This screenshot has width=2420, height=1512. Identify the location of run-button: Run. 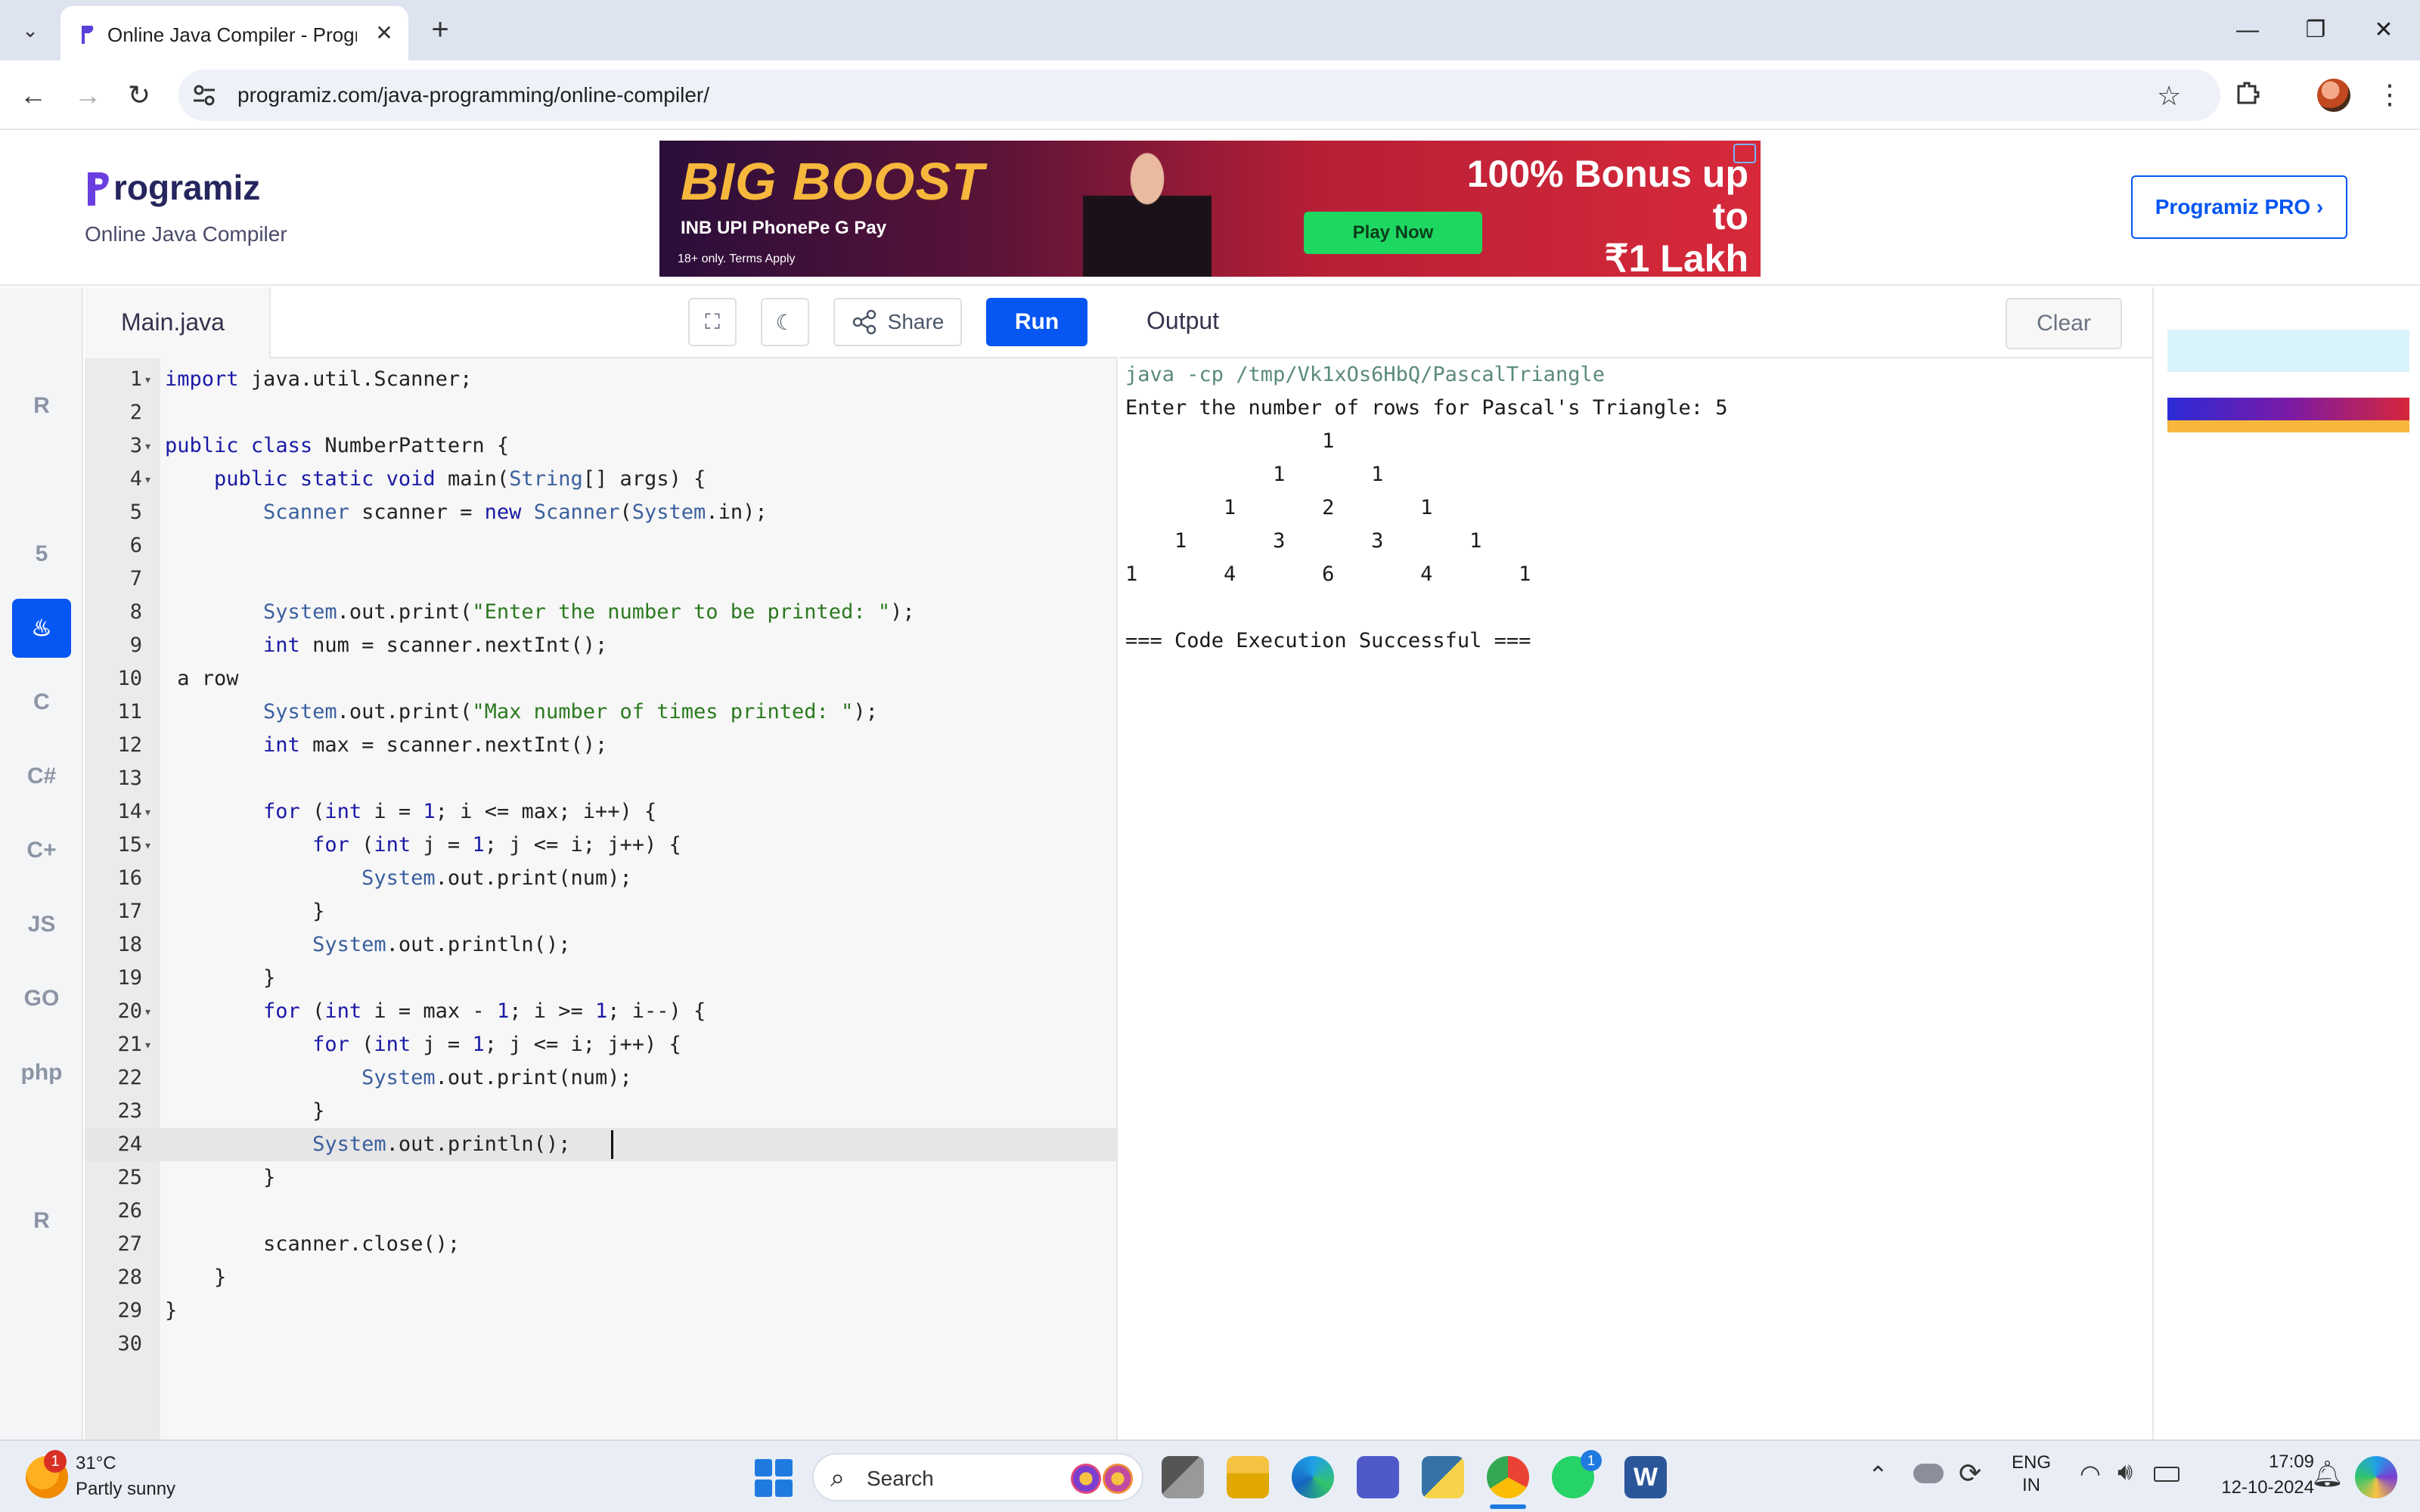
(1036, 322).